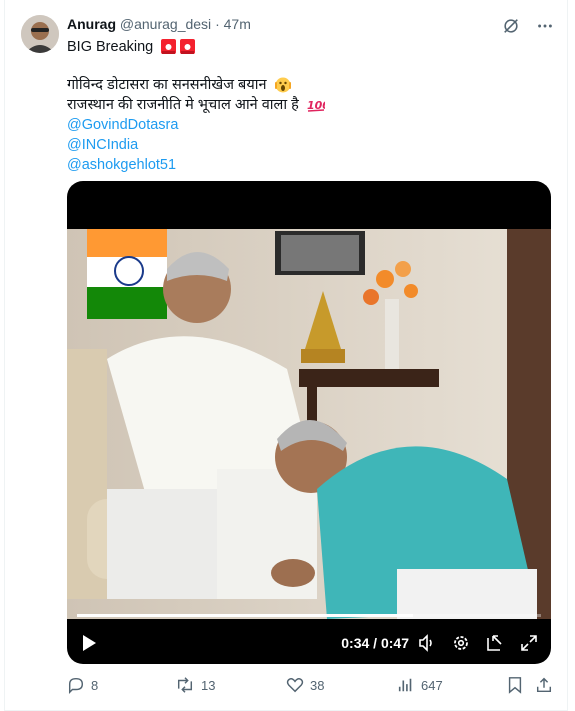  I want to click on scream-emoji-icon, so click(282, 85).